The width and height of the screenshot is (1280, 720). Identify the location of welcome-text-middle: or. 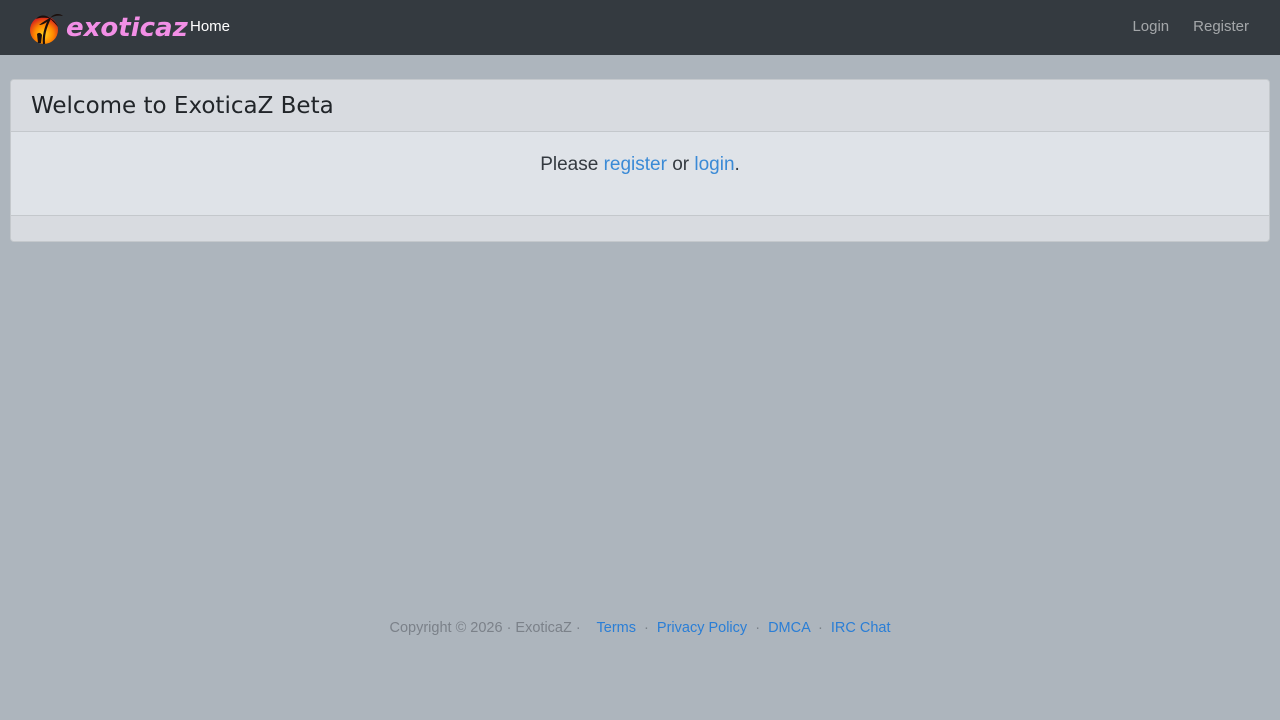
(680, 164).